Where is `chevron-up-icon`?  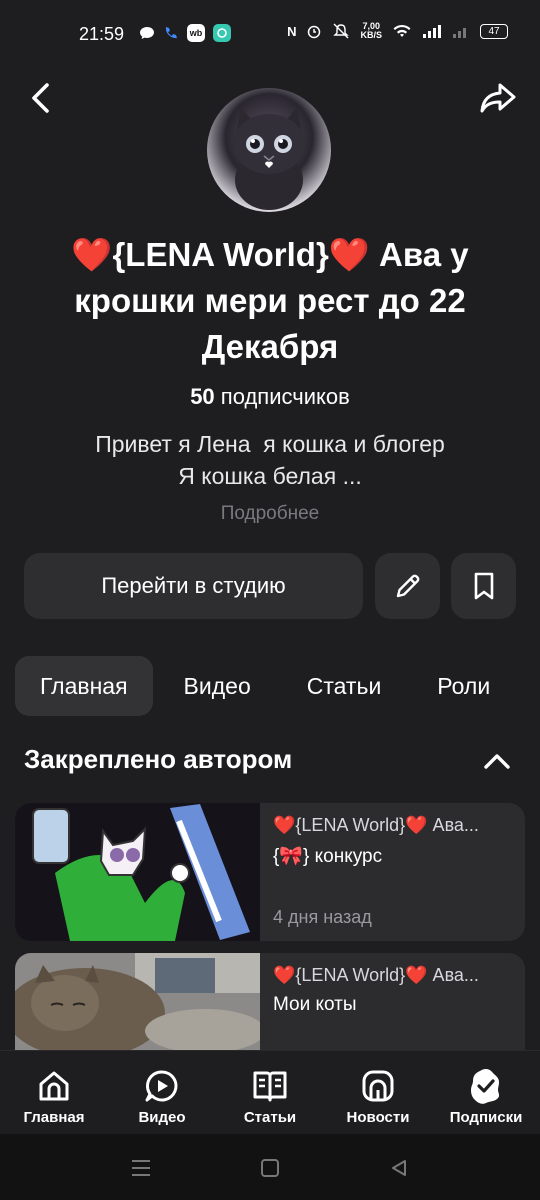 chevron-up-icon is located at coordinates (497, 761).